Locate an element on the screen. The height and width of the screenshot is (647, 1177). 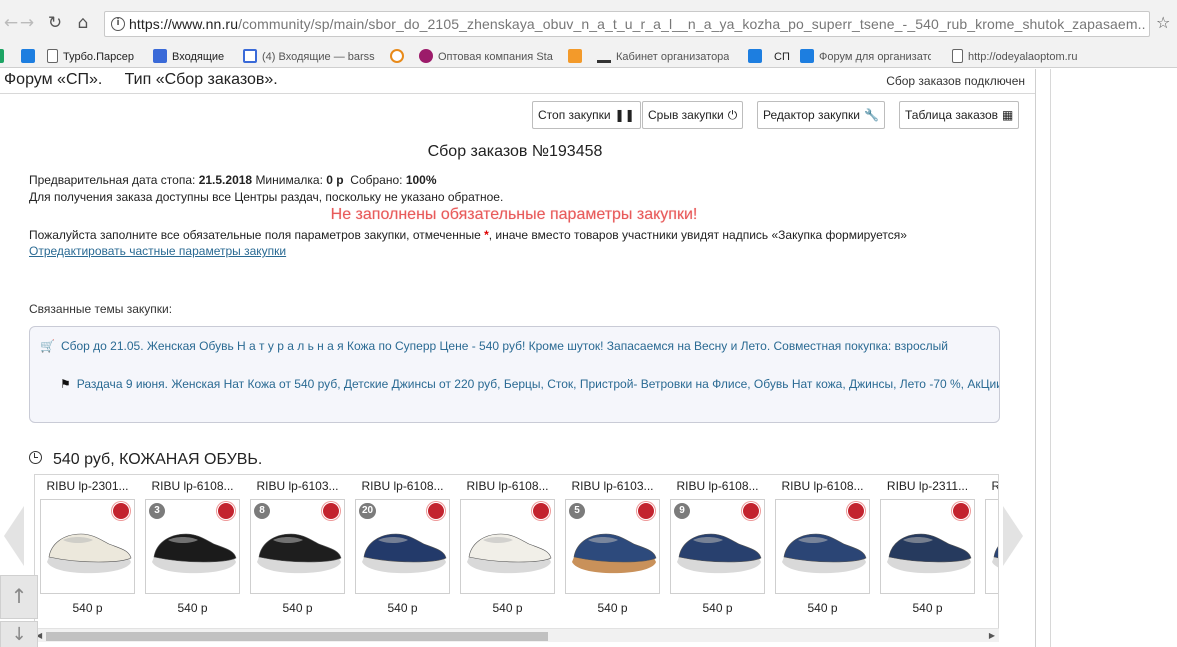
carousel-prev-icon is located at coordinates (14, 536).